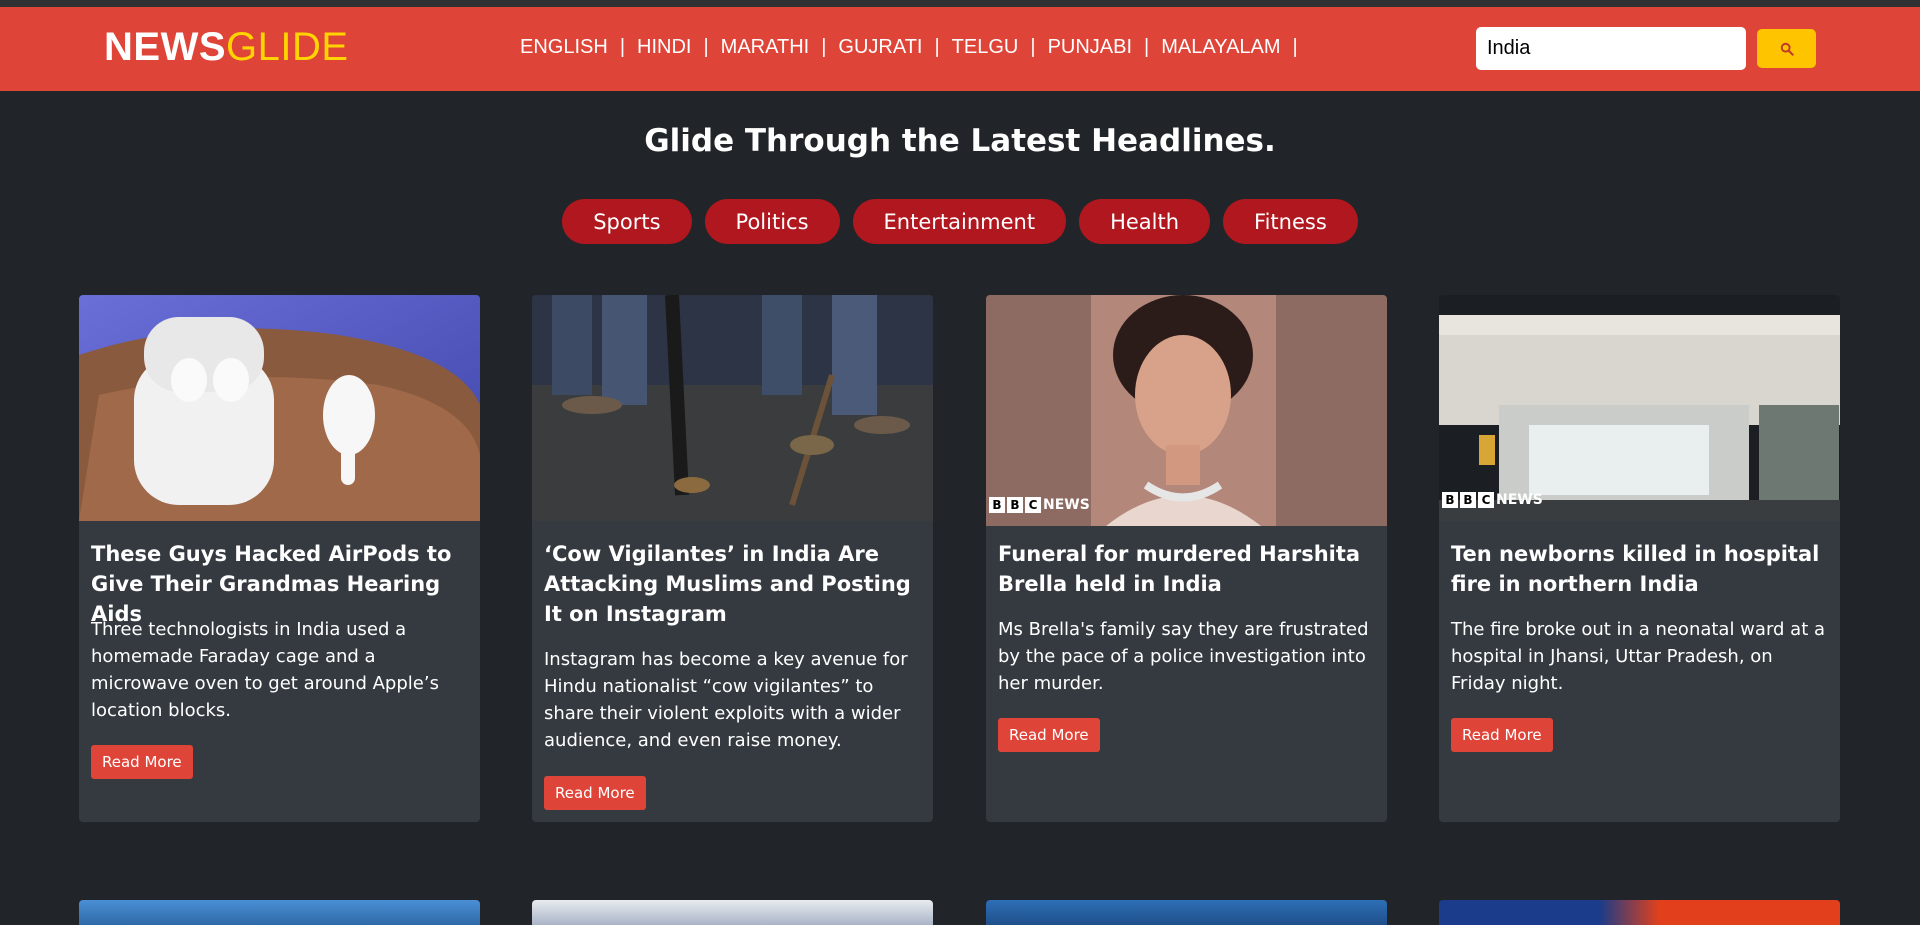 The image size is (1920, 925). I want to click on card-image-cow-vigilantes, so click(732, 408).